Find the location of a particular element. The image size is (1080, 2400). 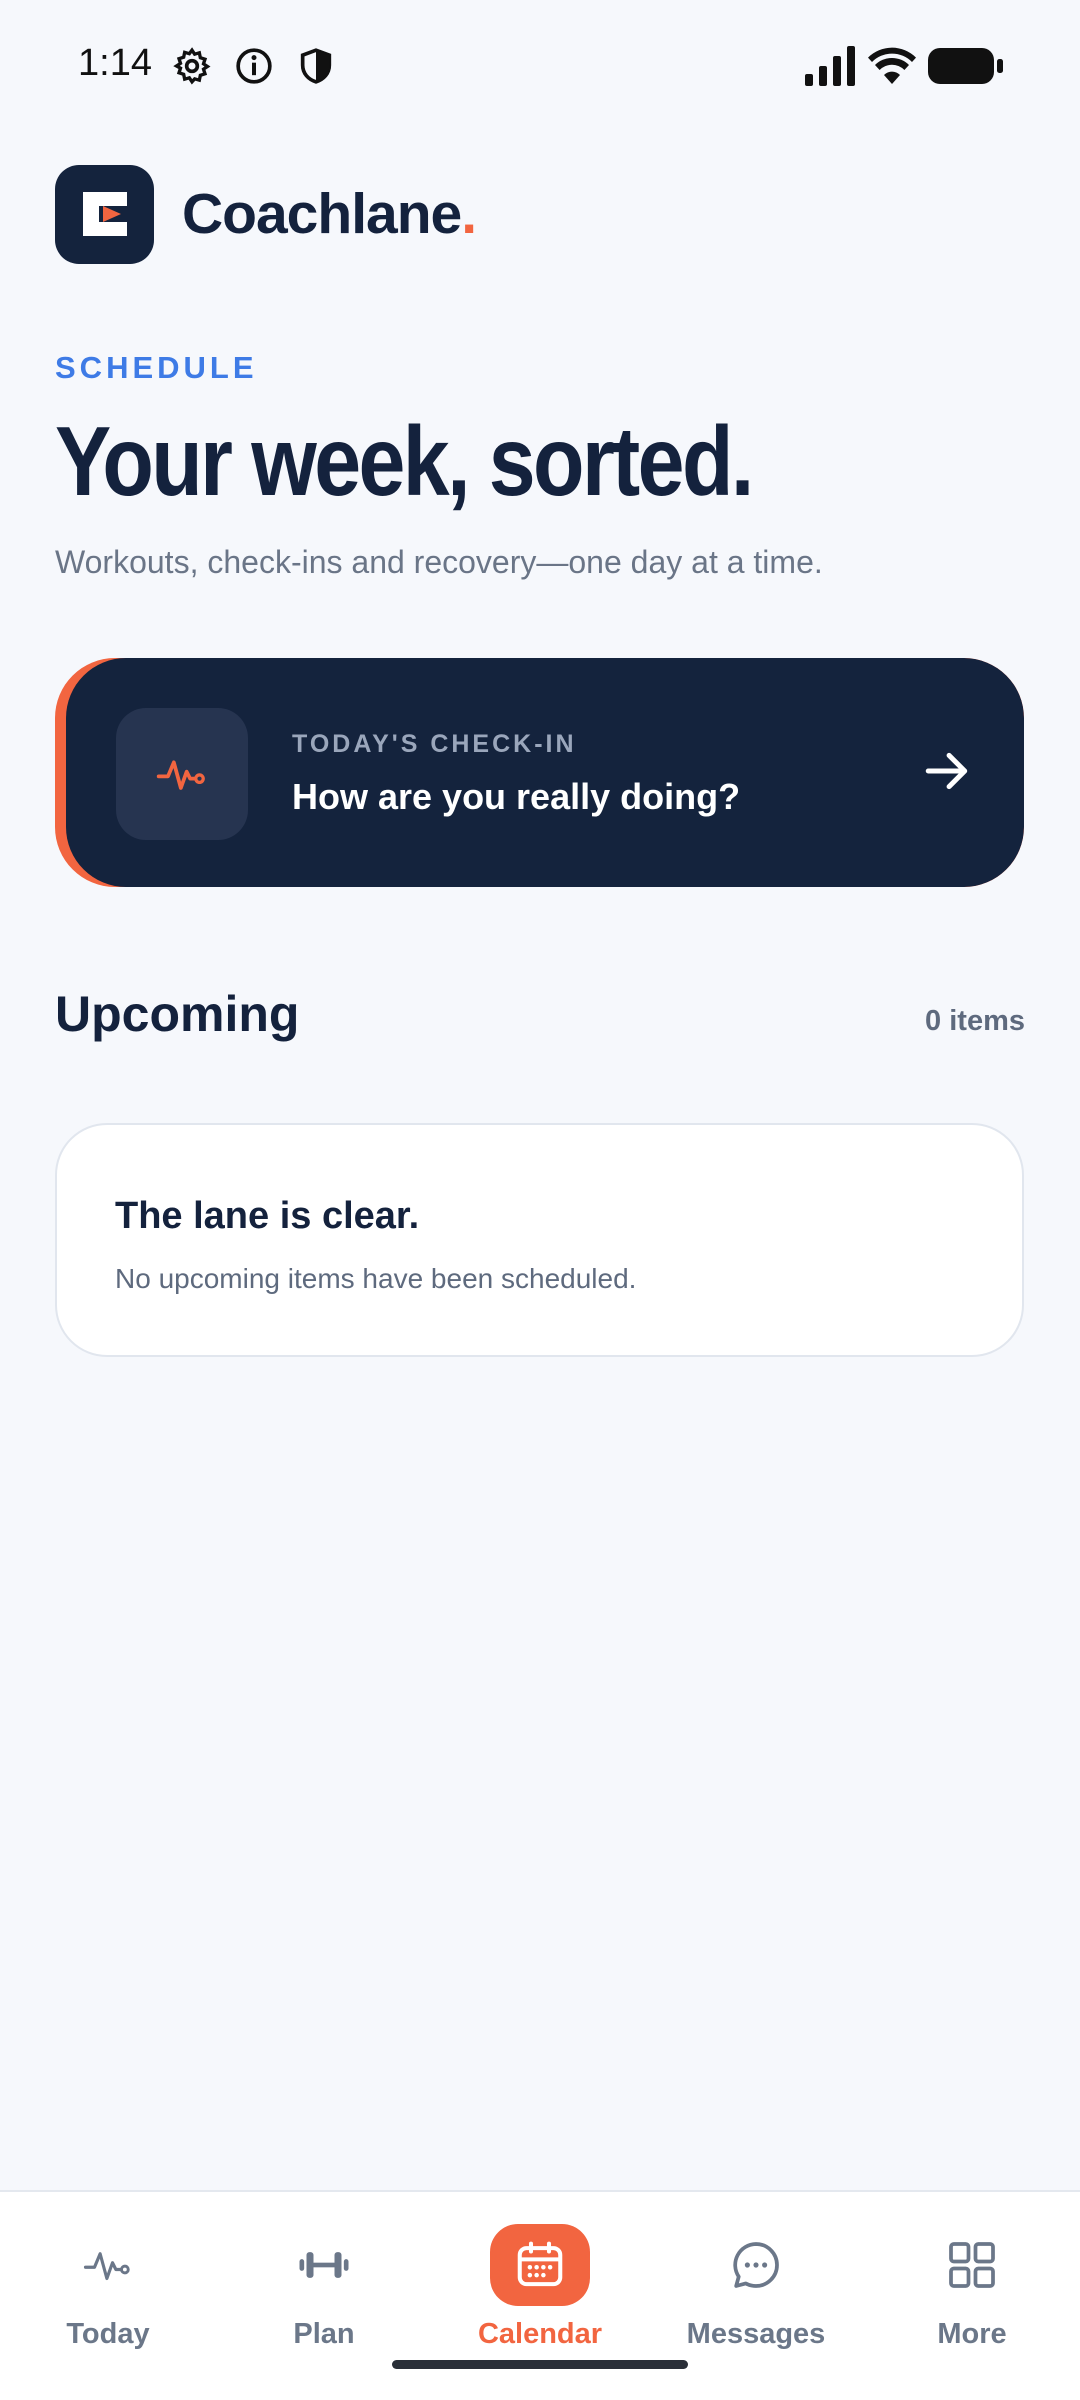

nav-item-plan: Plan is located at coordinates (324, 2287).